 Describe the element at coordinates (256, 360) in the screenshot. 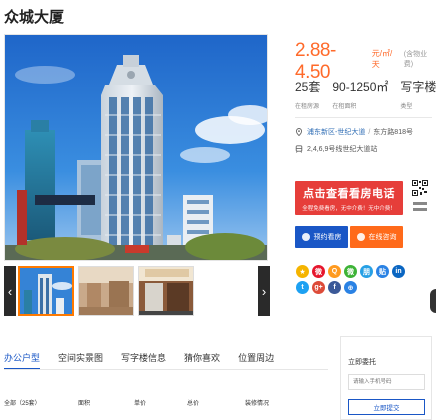

I see `tab-nearby: 位置周边` at that location.